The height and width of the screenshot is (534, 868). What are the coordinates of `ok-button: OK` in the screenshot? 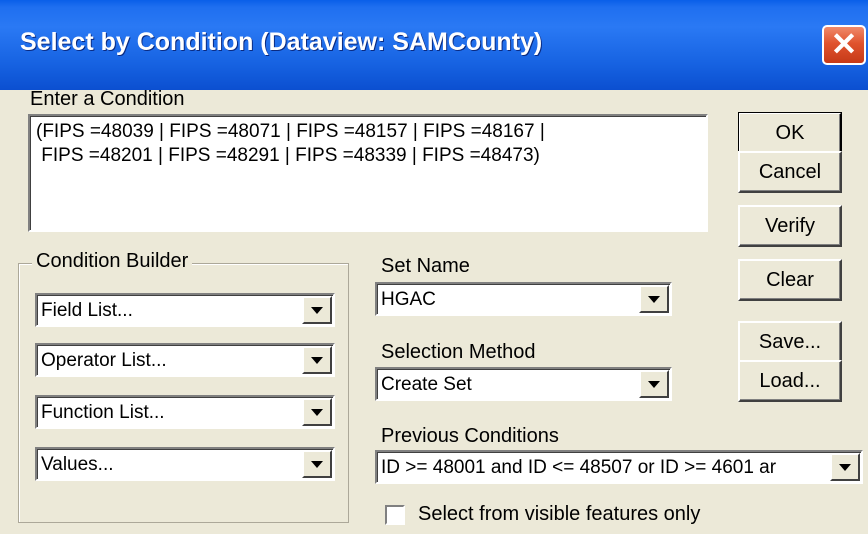 It's located at (790, 133).